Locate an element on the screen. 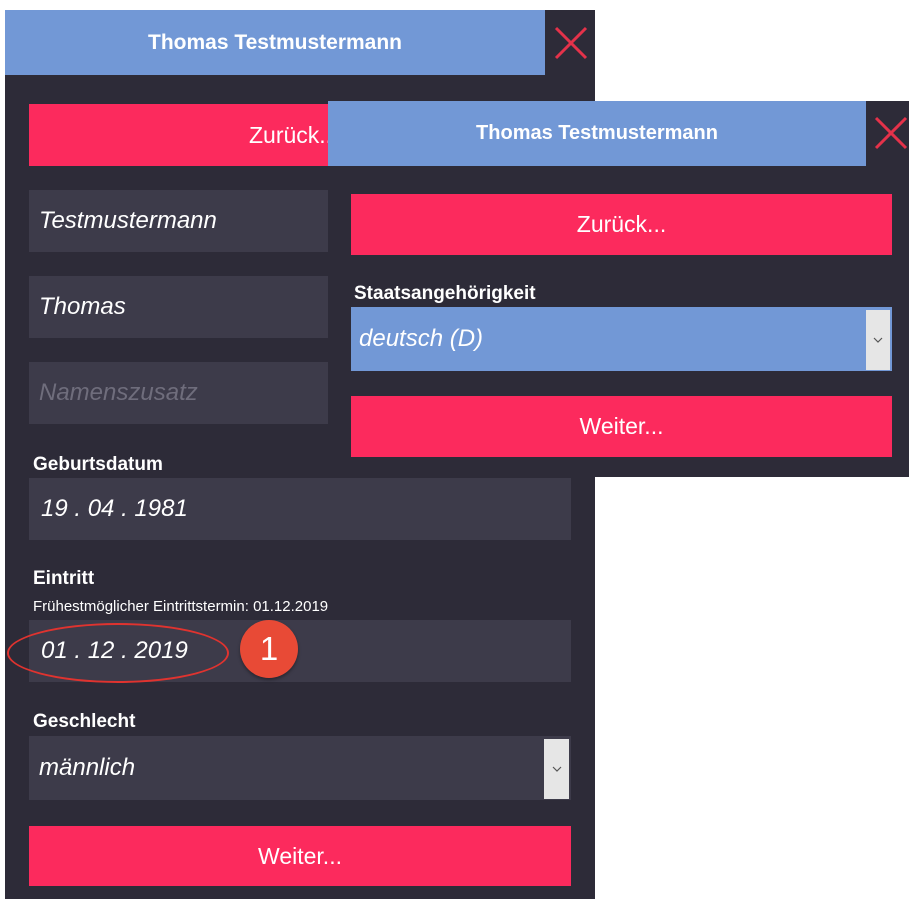 This screenshot has width=909, height=899. back-window-titlebar: Thomas Testmustermann is located at coordinates (275, 42).